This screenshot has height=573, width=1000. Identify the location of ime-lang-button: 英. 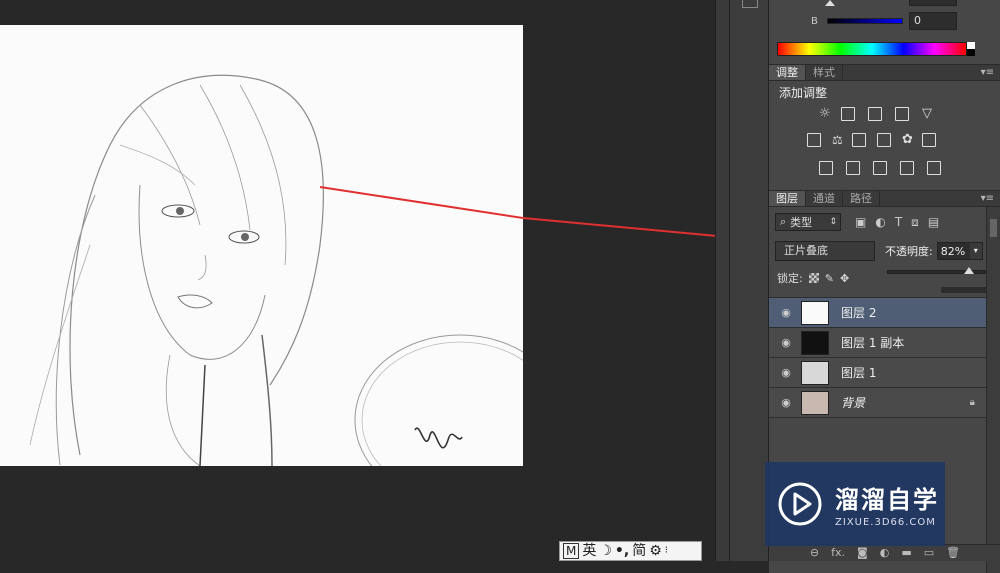
(589, 551).